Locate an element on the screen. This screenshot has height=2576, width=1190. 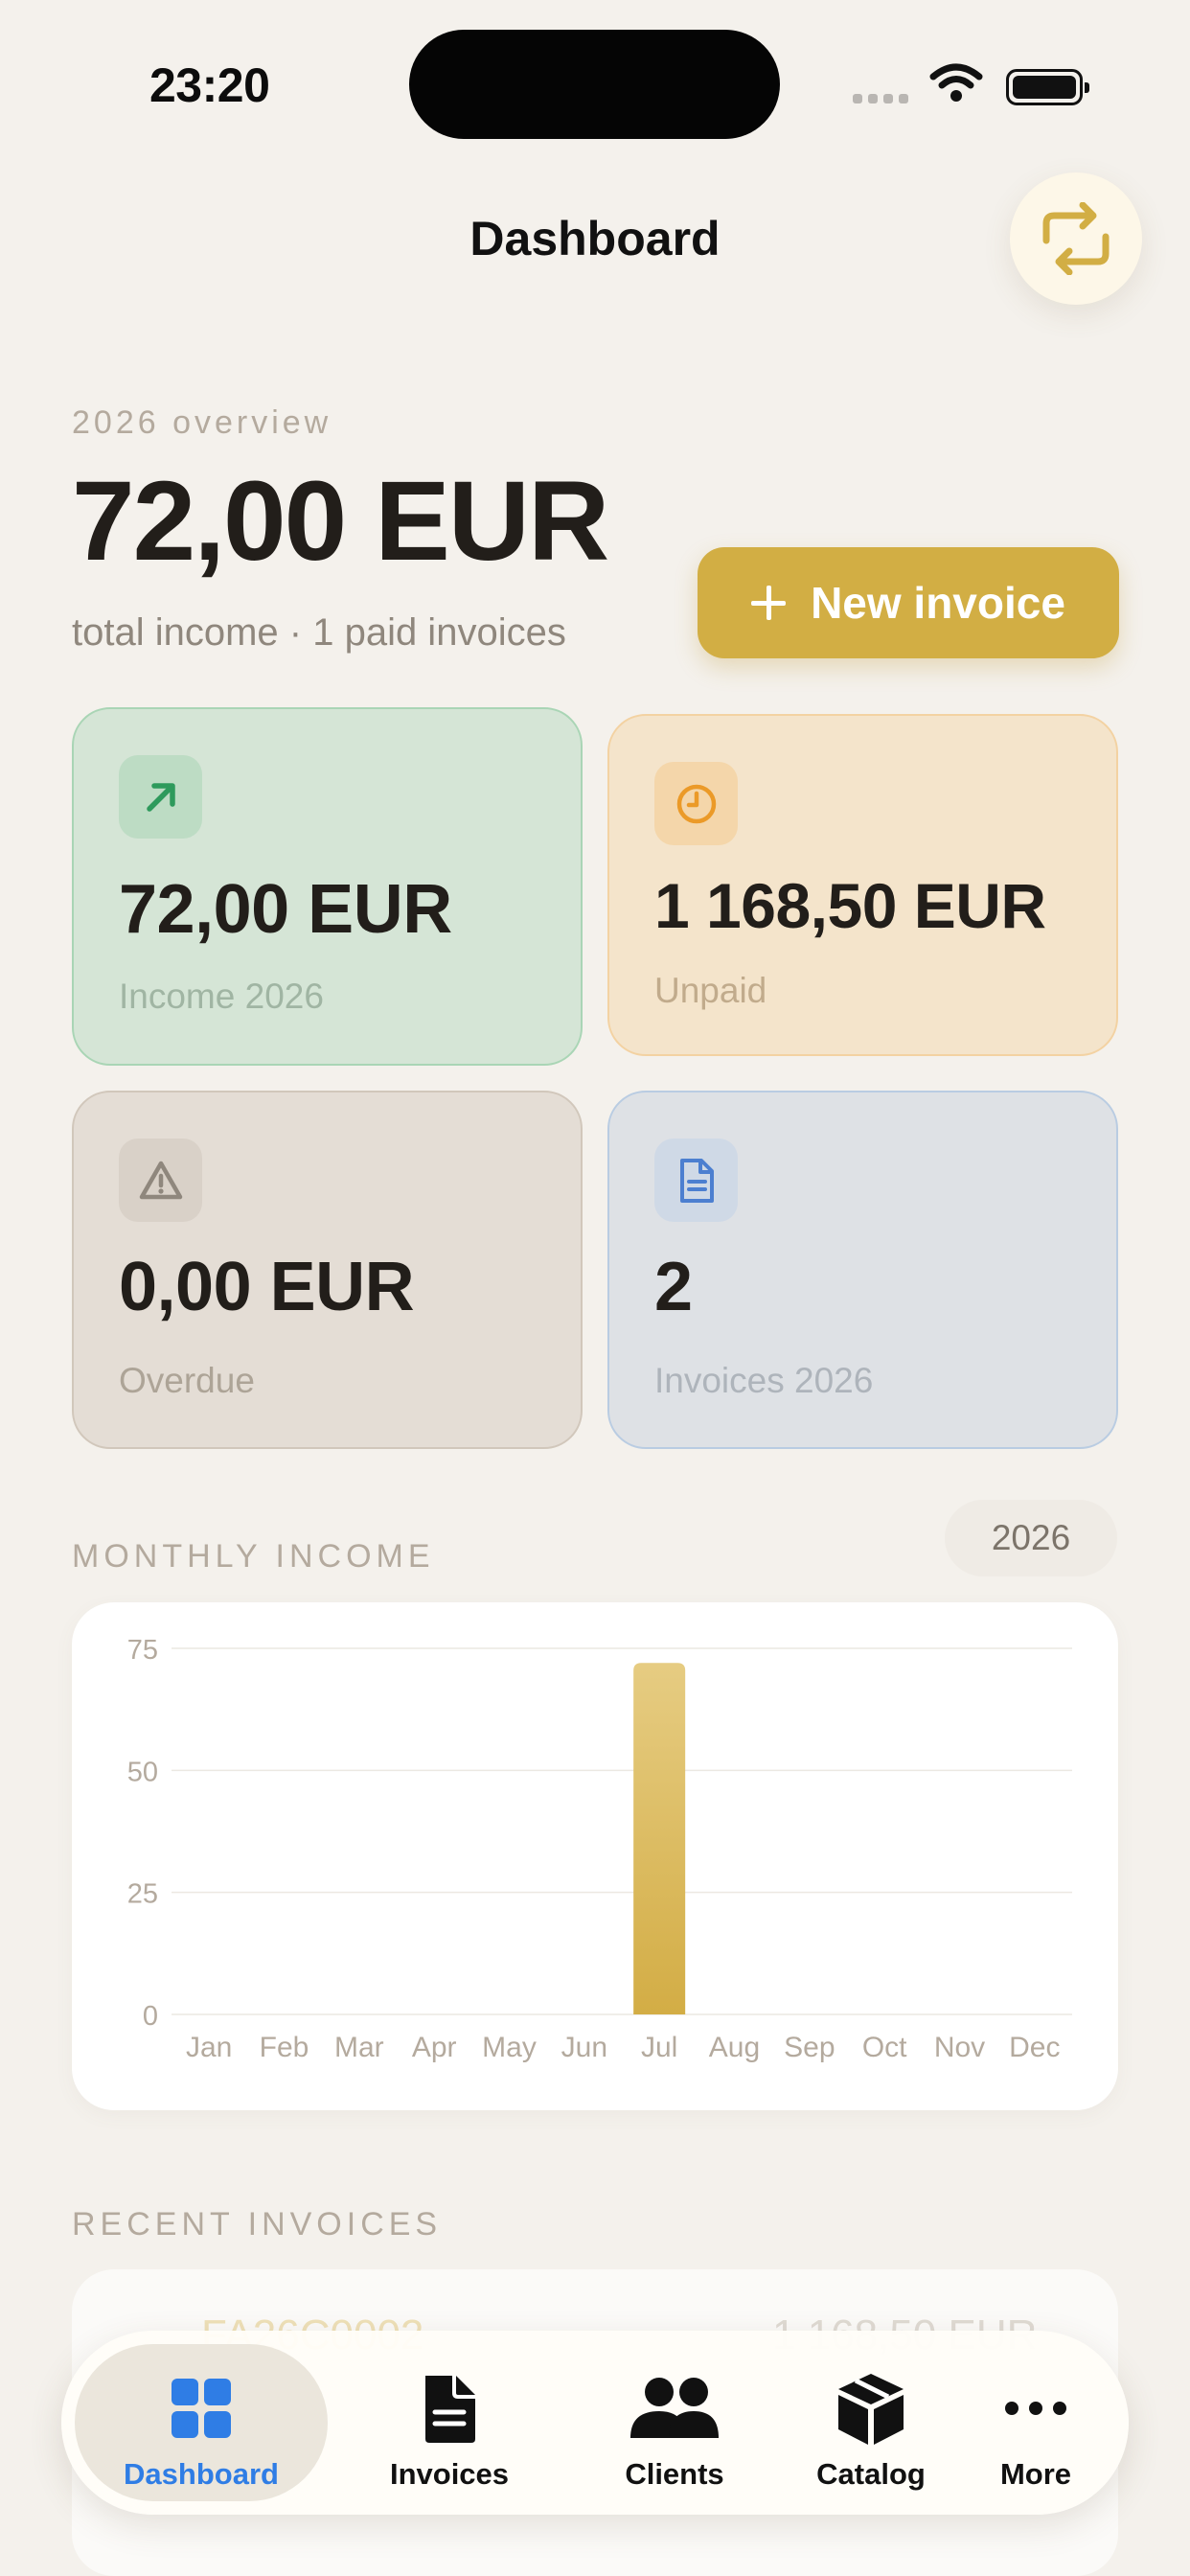
unpaid-label: Unpaid is located at coordinates (711, 990).